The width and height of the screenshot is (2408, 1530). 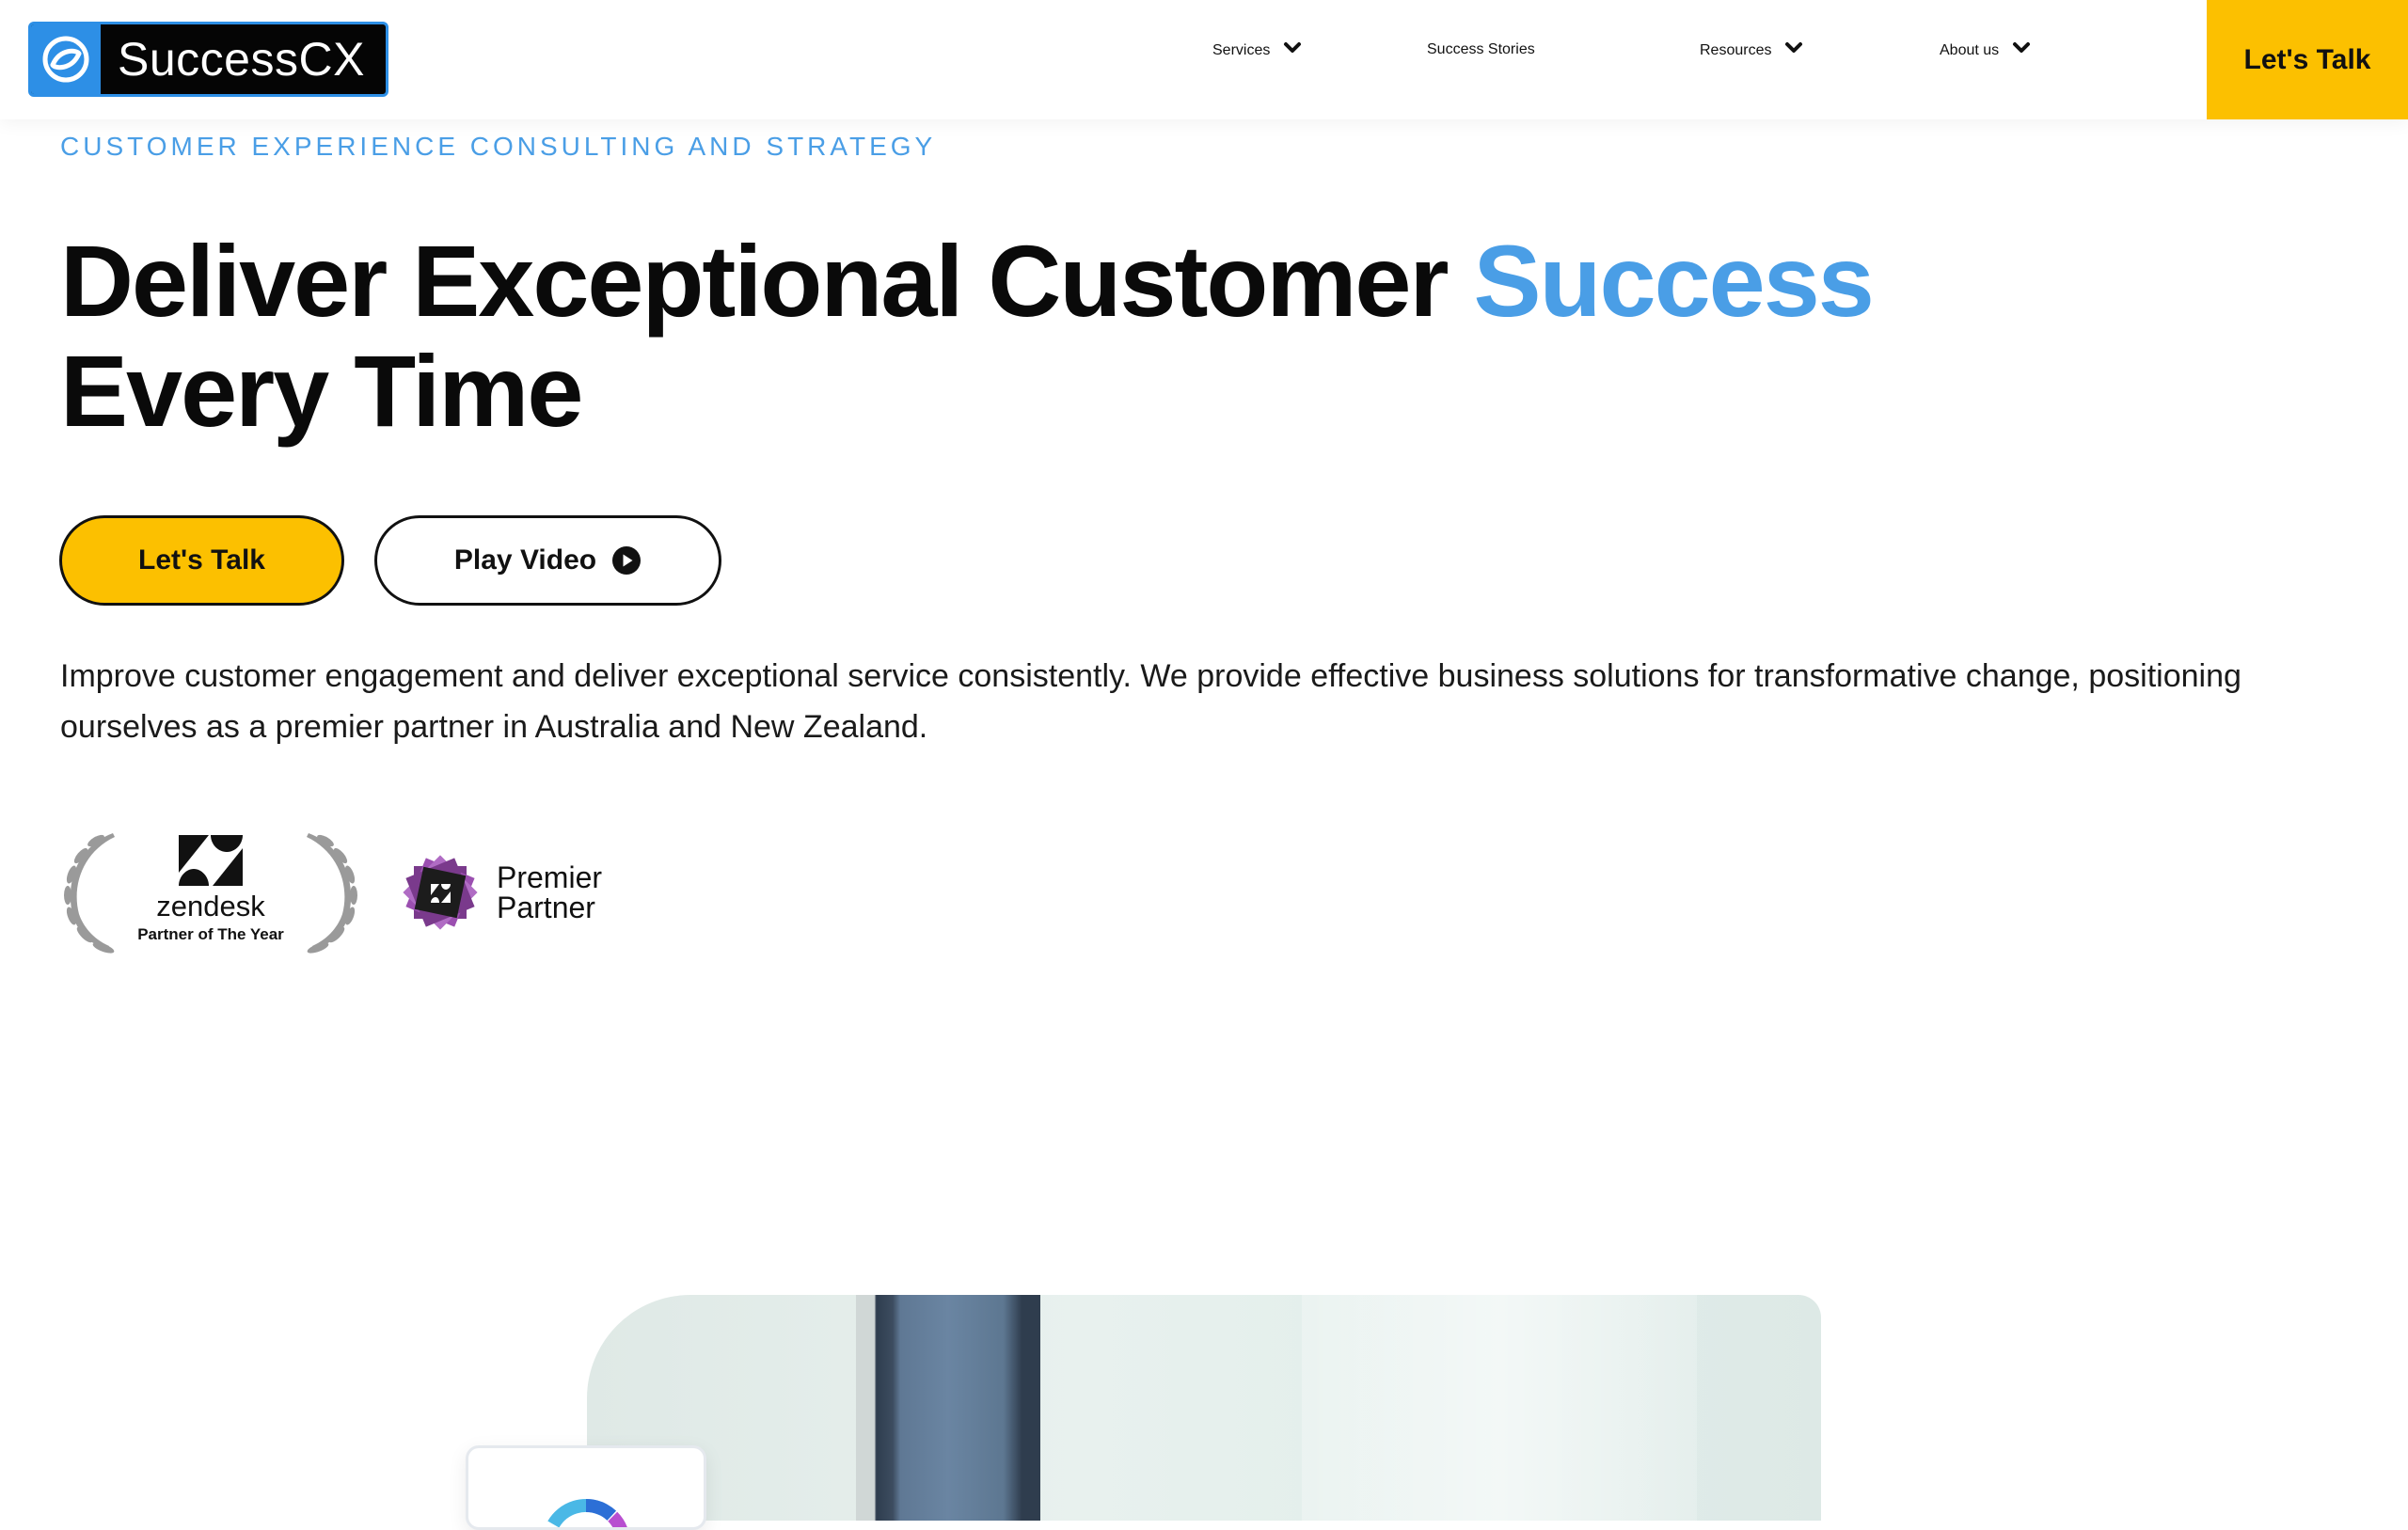 What do you see at coordinates (211, 906) in the screenshot?
I see `zendesk-wordmark: zendesk` at bounding box center [211, 906].